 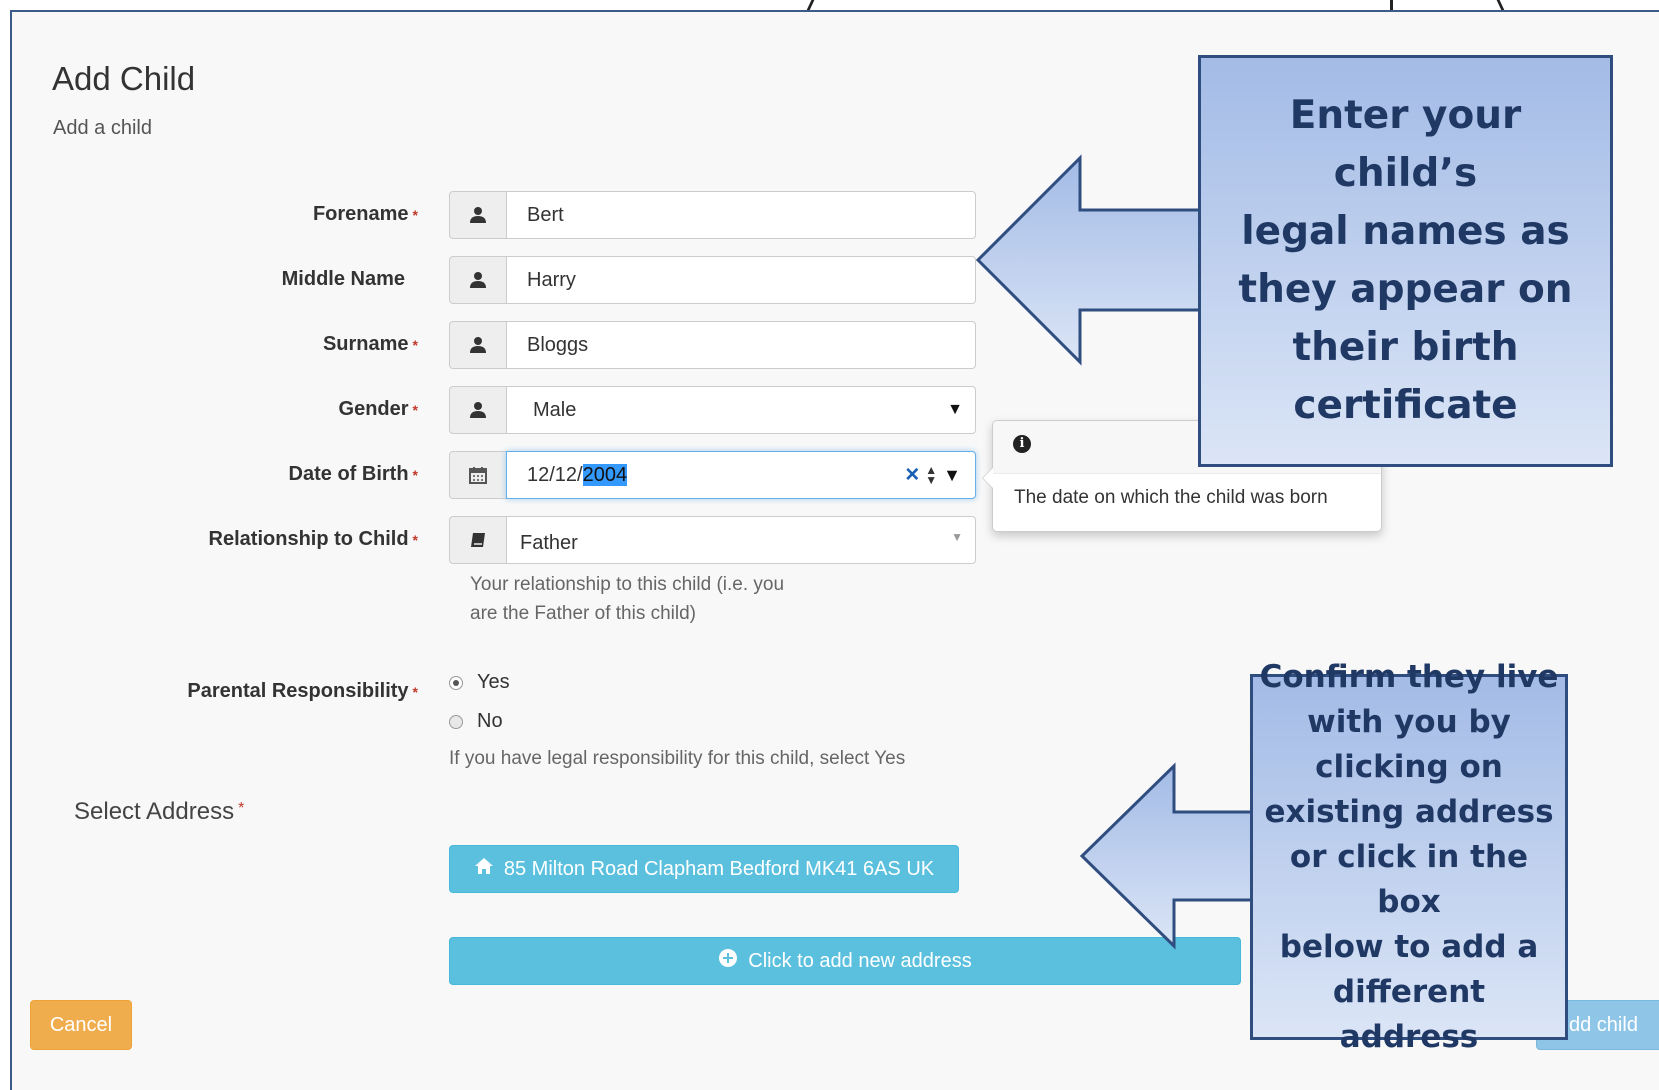 What do you see at coordinates (1409, 721) in the screenshot?
I see `callout-line: with you by` at bounding box center [1409, 721].